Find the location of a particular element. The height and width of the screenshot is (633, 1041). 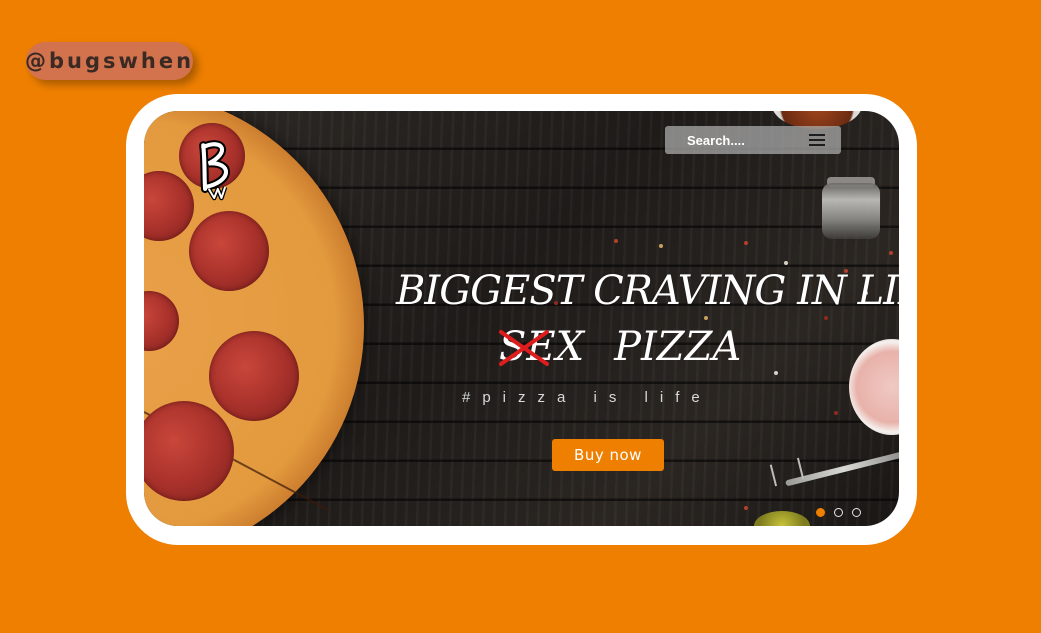

hero-subheadline: SEX PIZZA is located at coordinates (620, 347).